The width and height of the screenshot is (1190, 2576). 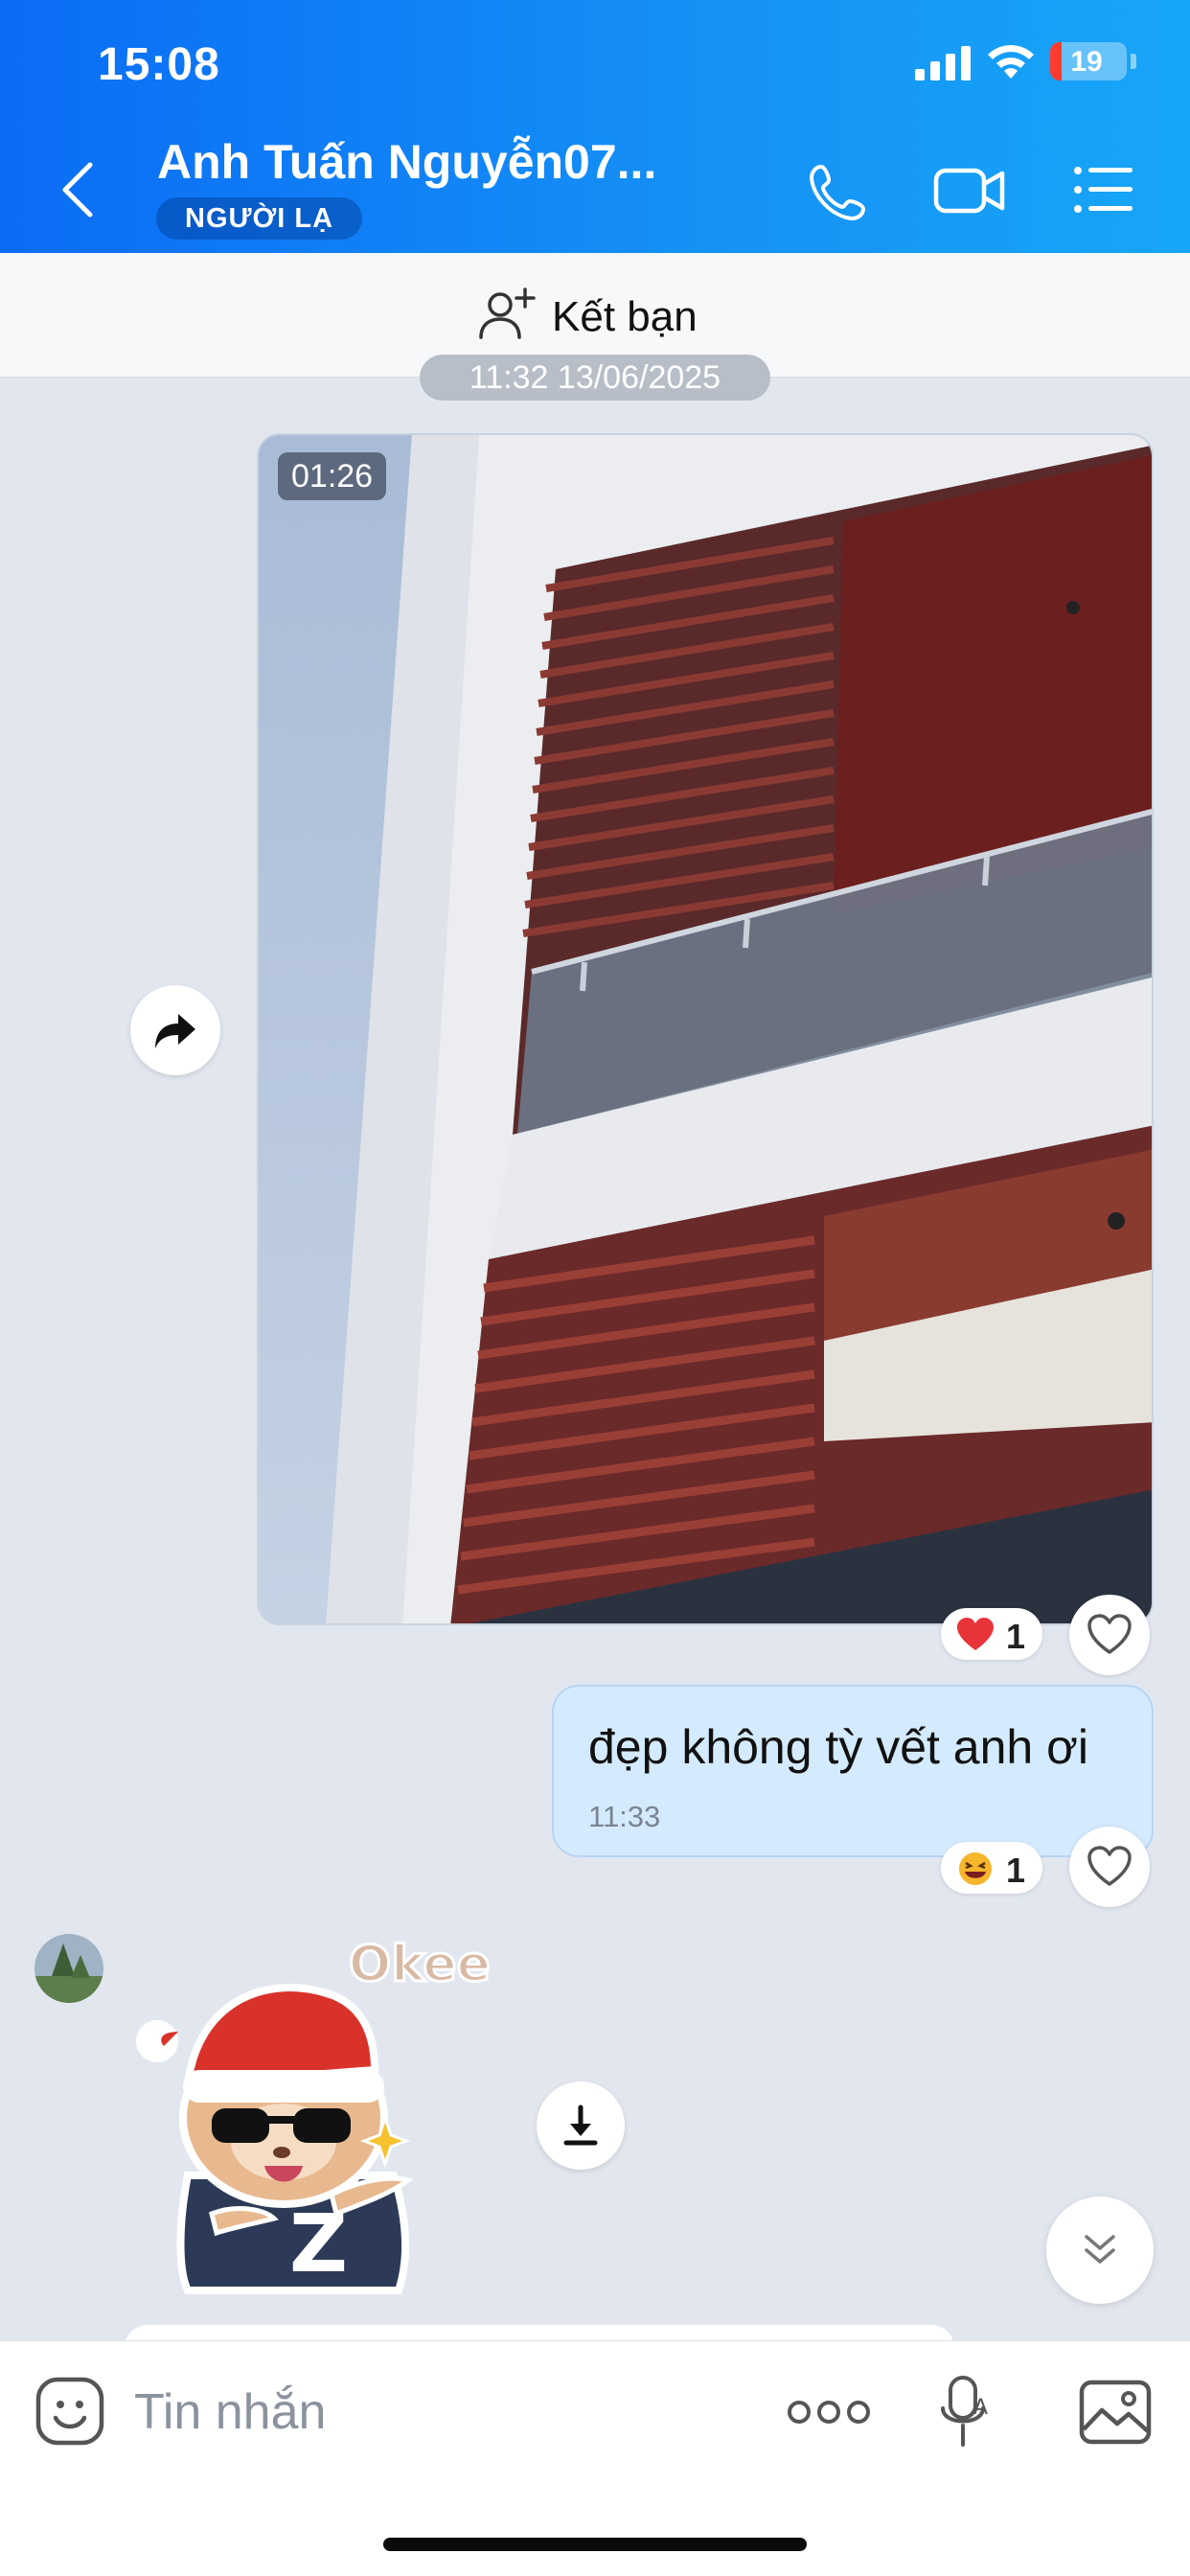 I want to click on image-icon, so click(x=1115, y=2412).